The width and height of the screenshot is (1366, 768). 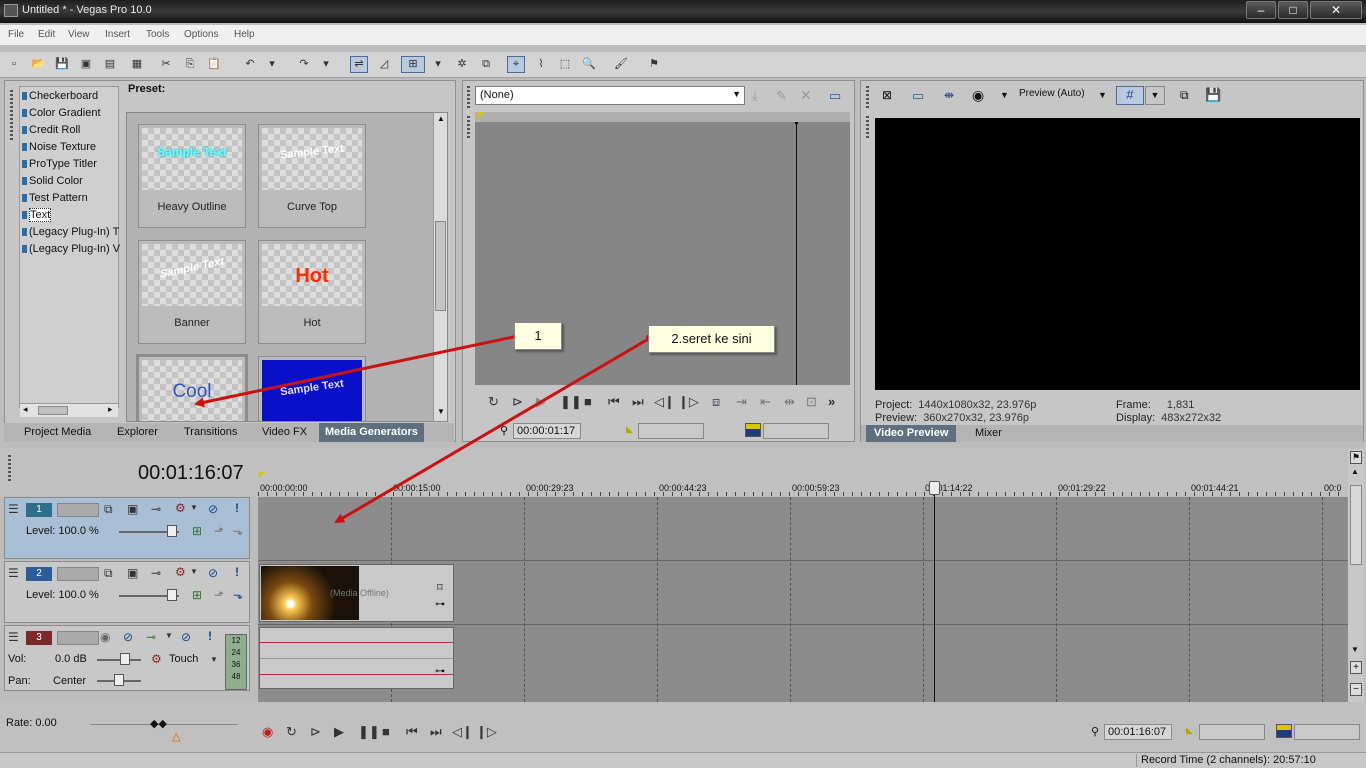 What do you see at coordinates (210, 432) in the screenshot?
I see `tab-transitions: Transitions` at bounding box center [210, 432].